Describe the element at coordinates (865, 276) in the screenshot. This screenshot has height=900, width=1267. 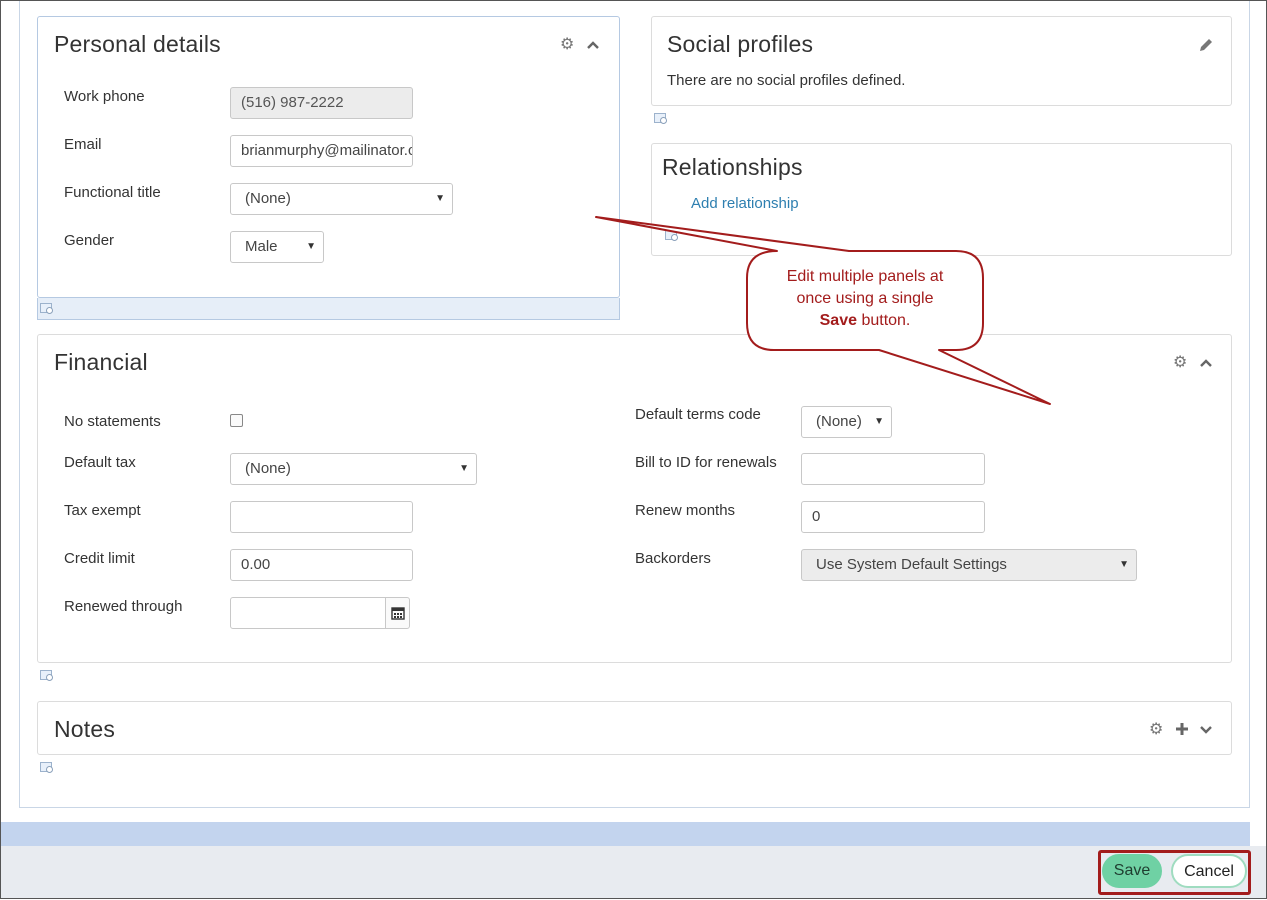
I see `callout-line-1: Edit multiple panels at` at that location.